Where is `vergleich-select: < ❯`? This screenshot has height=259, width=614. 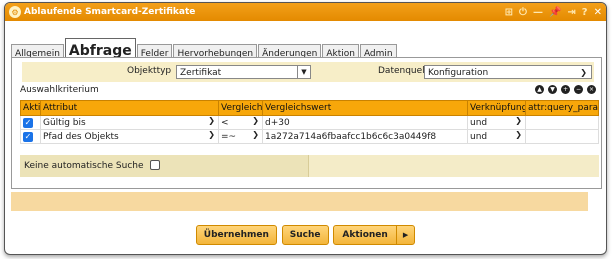 vergleich-select: < ❯ is located at coordinates (240, 122).